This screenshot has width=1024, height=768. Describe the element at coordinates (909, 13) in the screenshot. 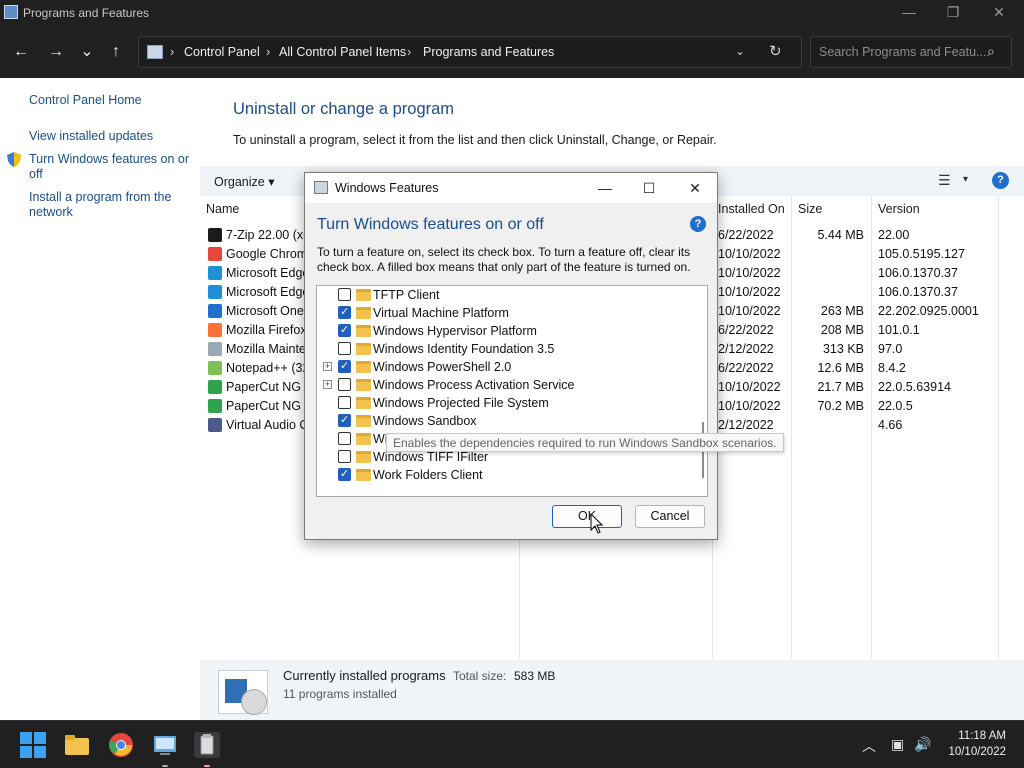

I see `minimize-button: —` at that location.